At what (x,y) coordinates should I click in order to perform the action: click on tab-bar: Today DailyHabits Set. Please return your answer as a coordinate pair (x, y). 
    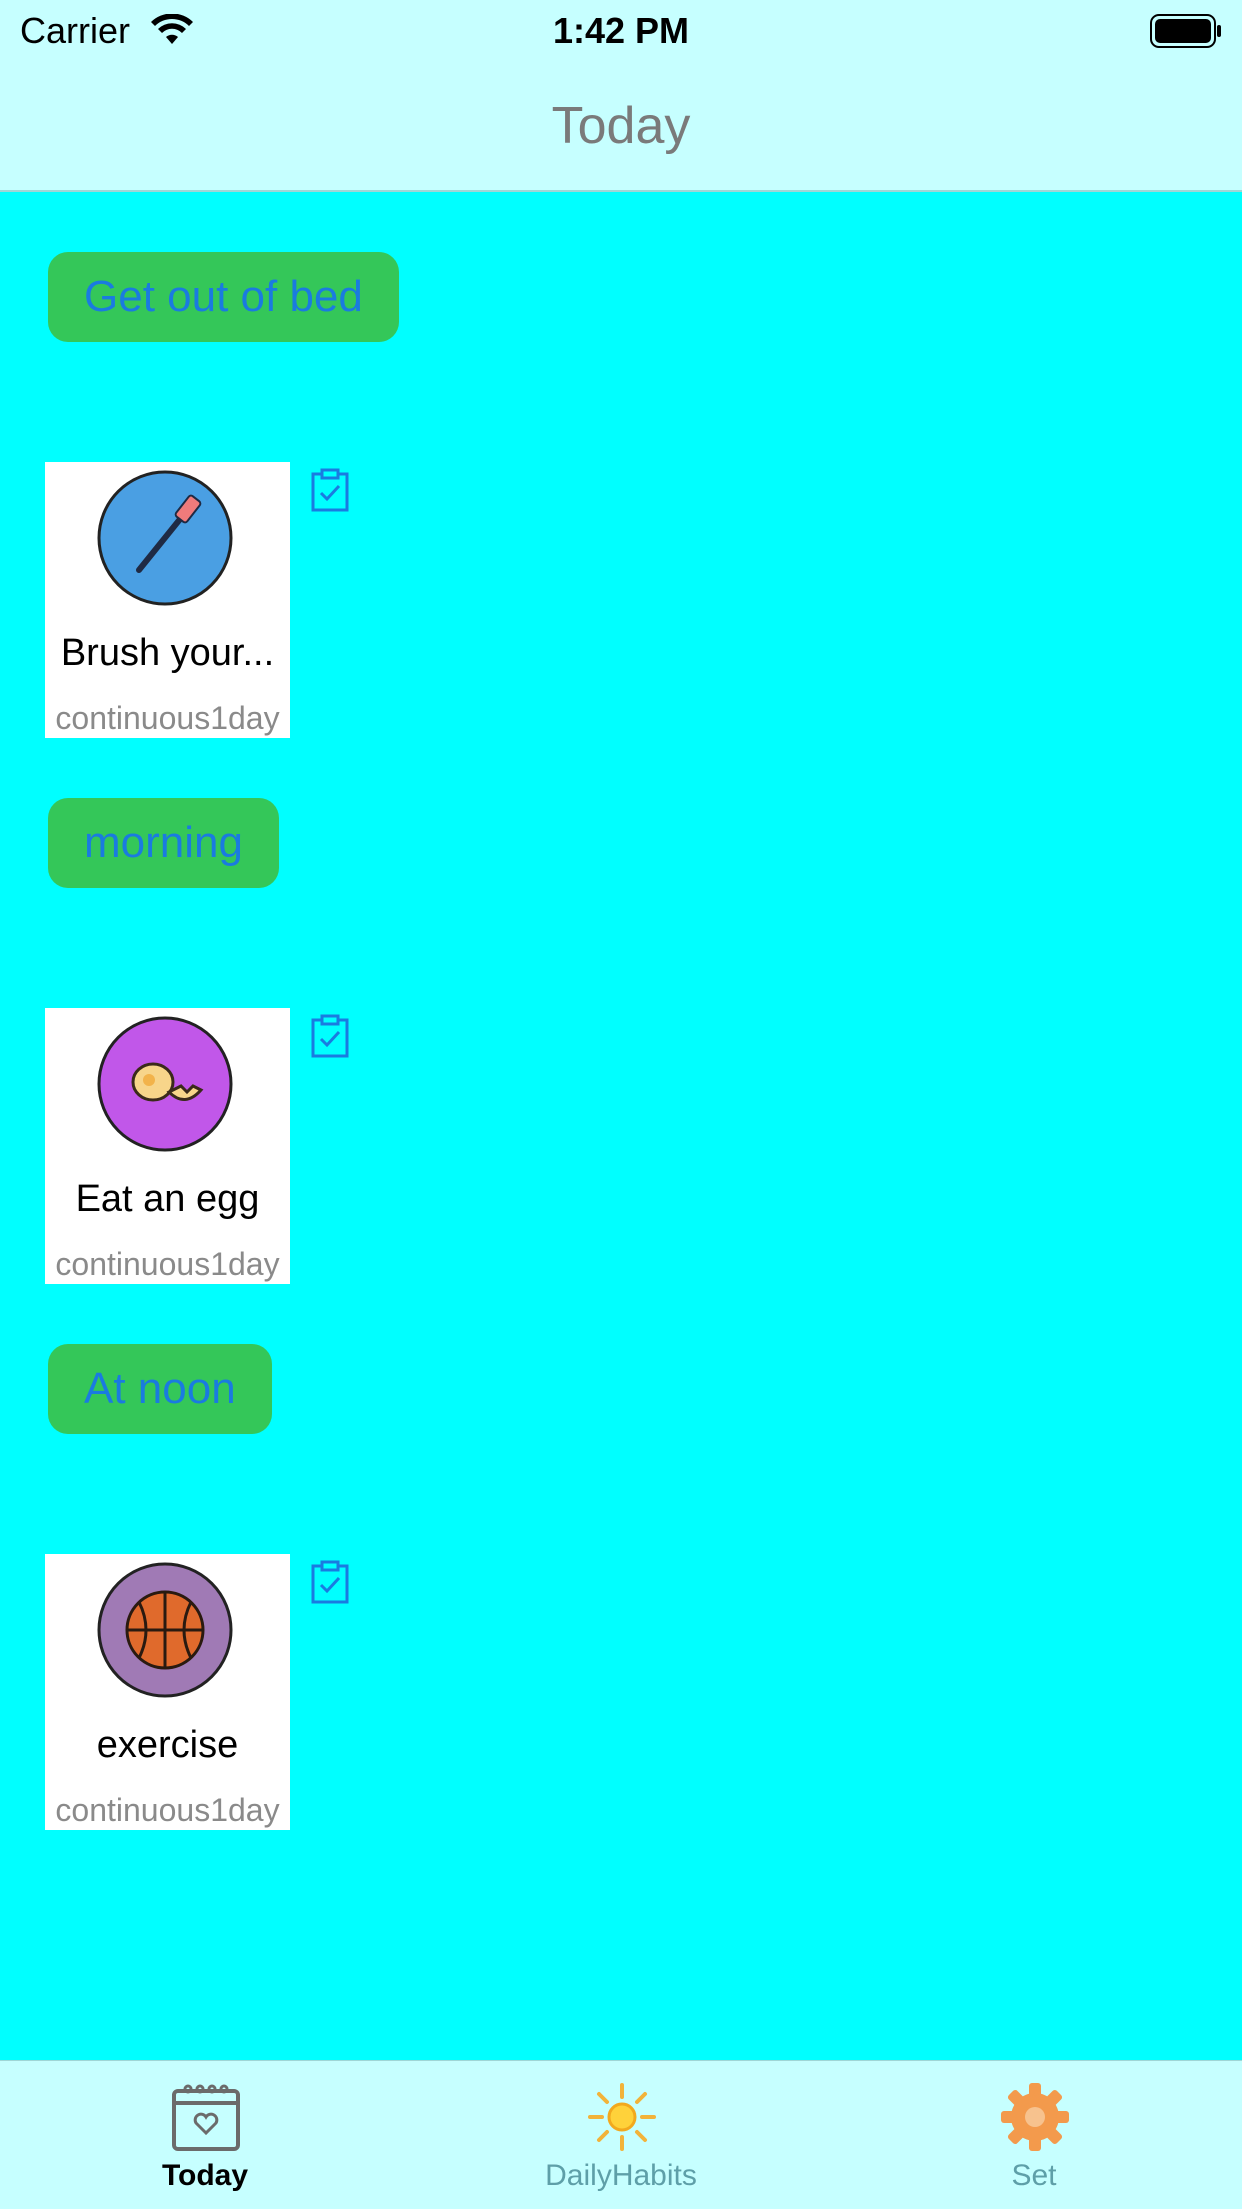
    Looking at the image, I should click on (621, 2134).